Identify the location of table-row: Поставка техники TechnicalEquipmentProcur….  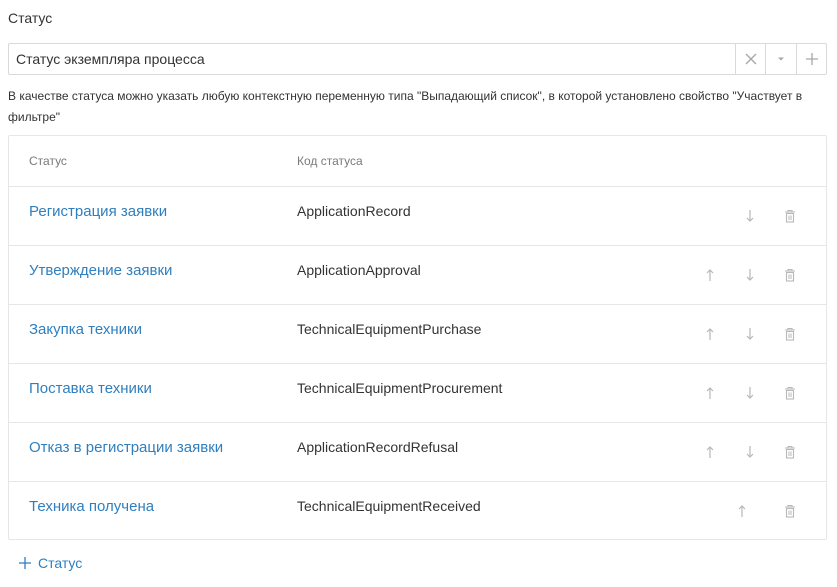
(417, 393).